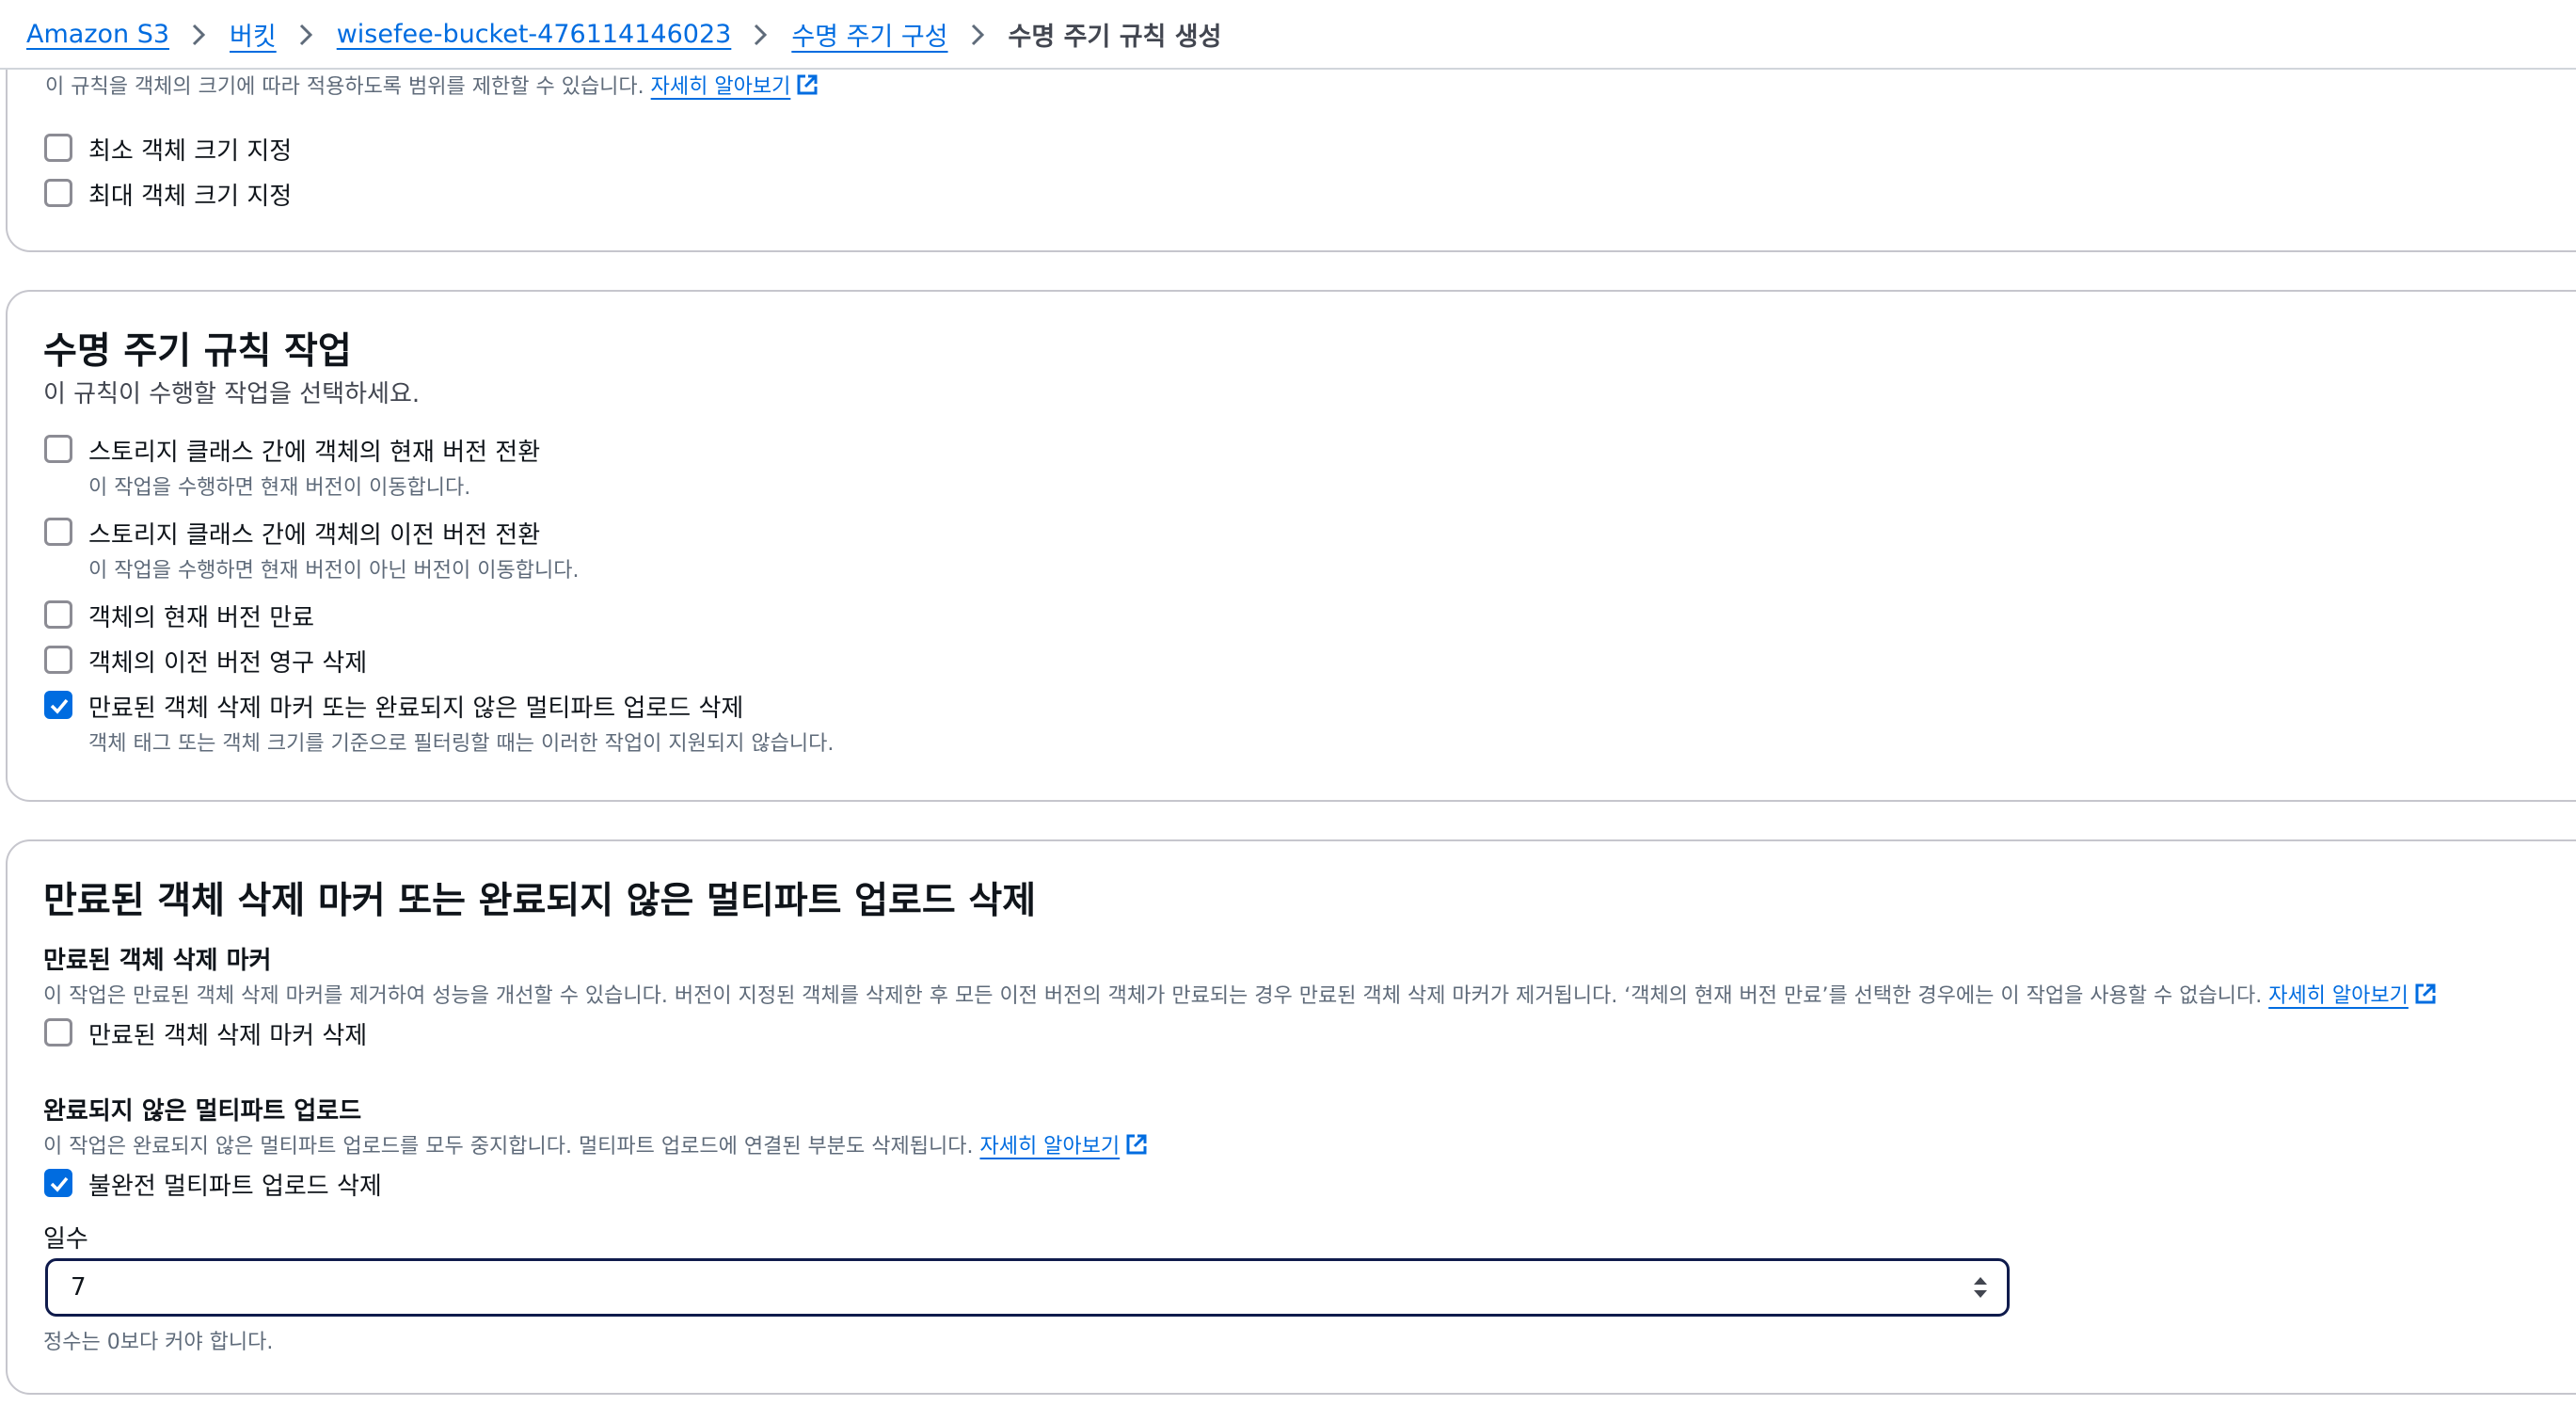 The width and height of the screenshot is (2576, 1406). What do you see at coordinates (157, 961) in the screenshot?
I see `expired-markers-heading: 만료된 객체 삭제 마커` at bounding box center [157, 961].